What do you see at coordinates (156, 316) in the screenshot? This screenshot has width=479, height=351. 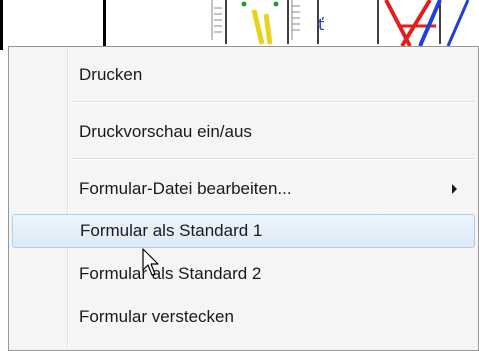 I see `menu-item-label: Formular verstecken` at bounding box center [156, 316].